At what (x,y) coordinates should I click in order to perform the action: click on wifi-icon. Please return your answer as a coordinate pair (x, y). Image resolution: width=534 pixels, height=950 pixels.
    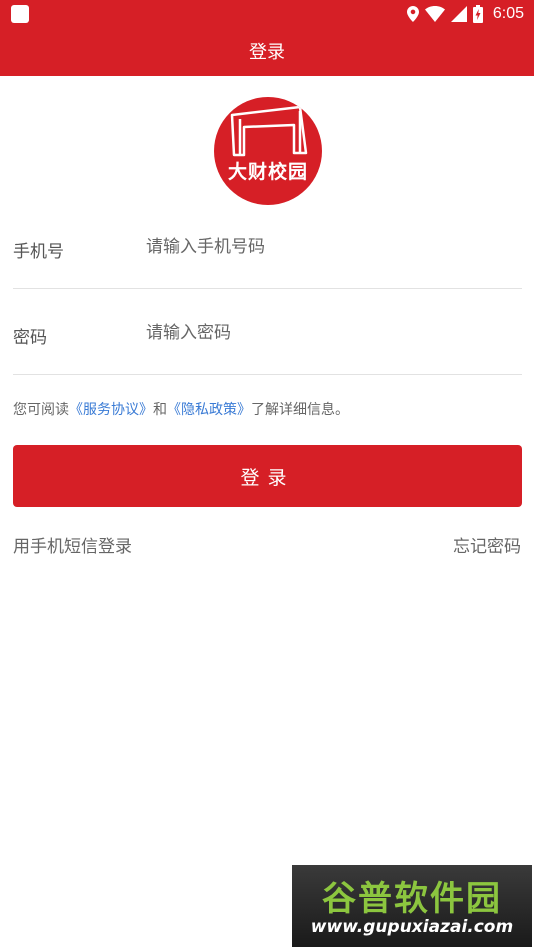
    Looking at the image, I should click on (434, 14).